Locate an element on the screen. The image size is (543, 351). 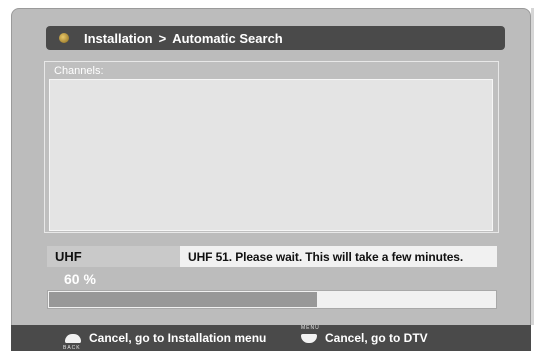
logo-icon is located at coordinates (64, 38).